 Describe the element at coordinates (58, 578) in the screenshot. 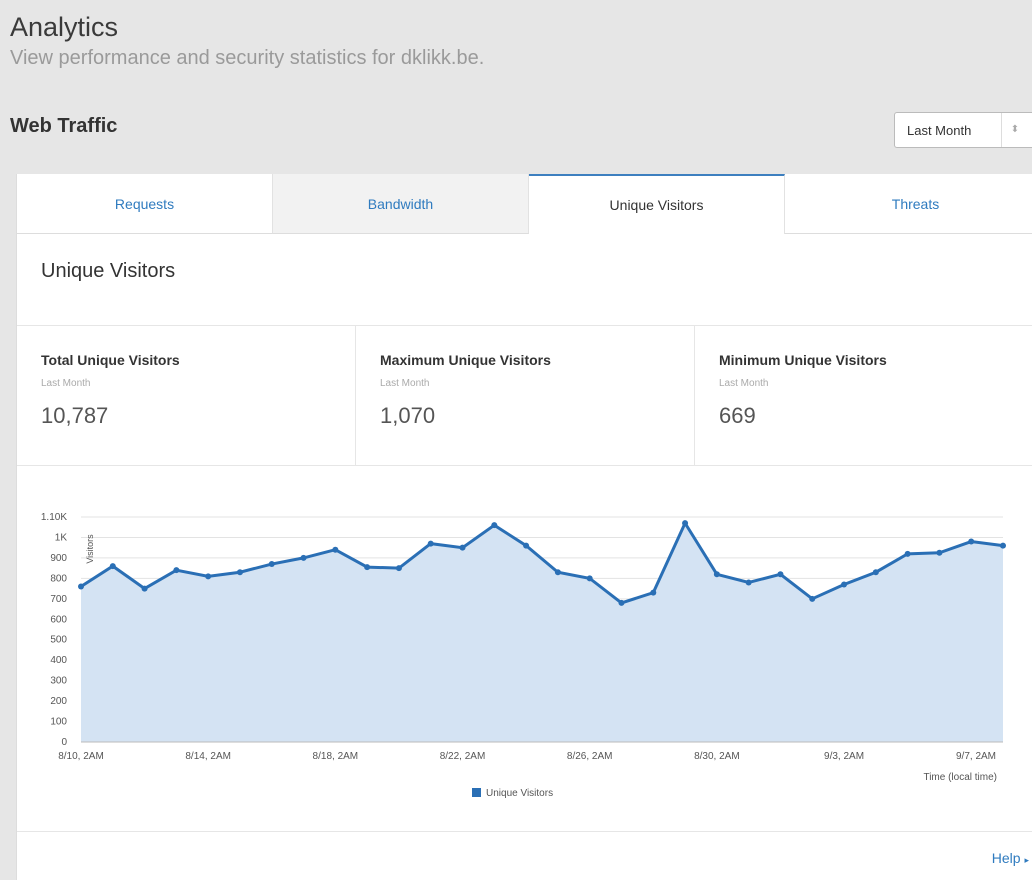

I see `y-tick-label: 800` at that location.